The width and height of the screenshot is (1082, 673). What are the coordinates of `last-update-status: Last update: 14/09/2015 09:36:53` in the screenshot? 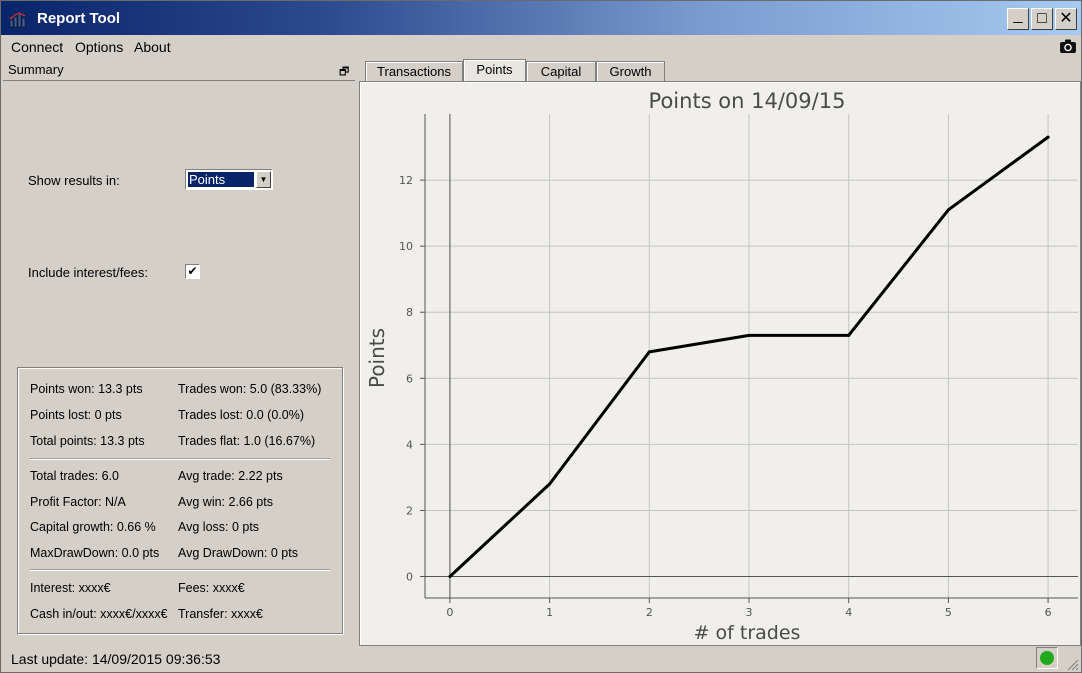 It's located at (116, 659).